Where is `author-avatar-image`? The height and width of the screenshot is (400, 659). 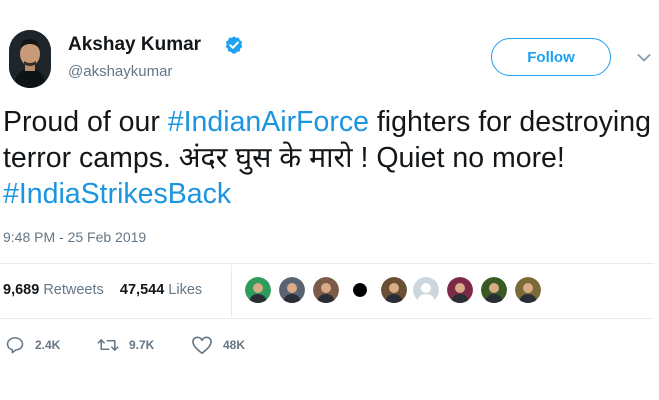
author-avatar-image is located at coordinates (30, 59).